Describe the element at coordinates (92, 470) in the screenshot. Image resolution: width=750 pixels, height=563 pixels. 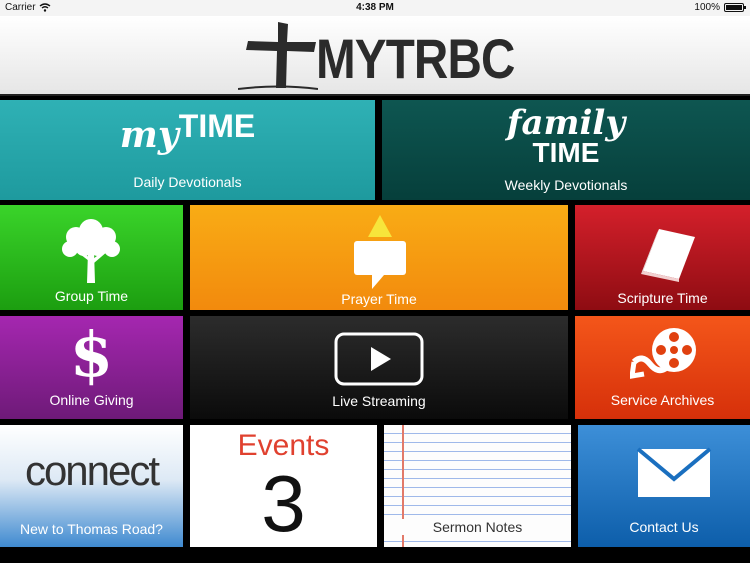
I see `connect-logo: connect` at that location.